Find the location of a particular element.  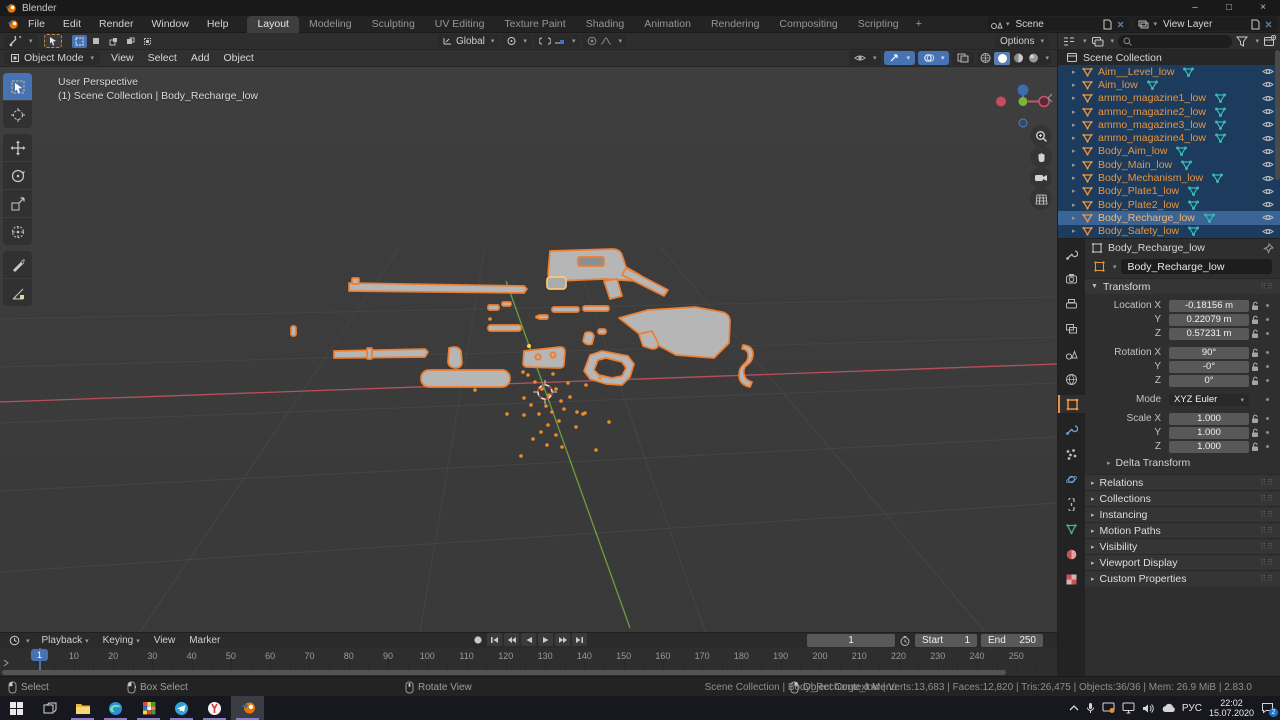

record-button is located at coordinates (477, 639).